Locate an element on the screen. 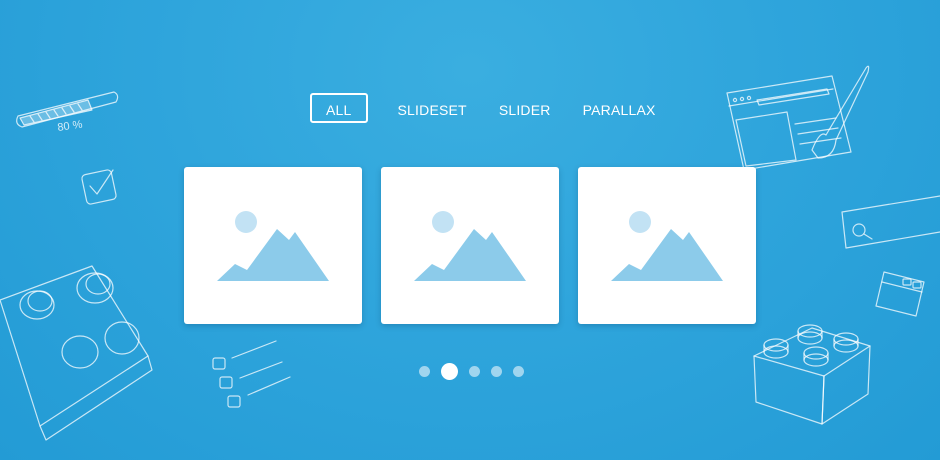  filter-navigation: ALL SLIDESET SLIDER PARALLAX is located at coordinates (491, 108).